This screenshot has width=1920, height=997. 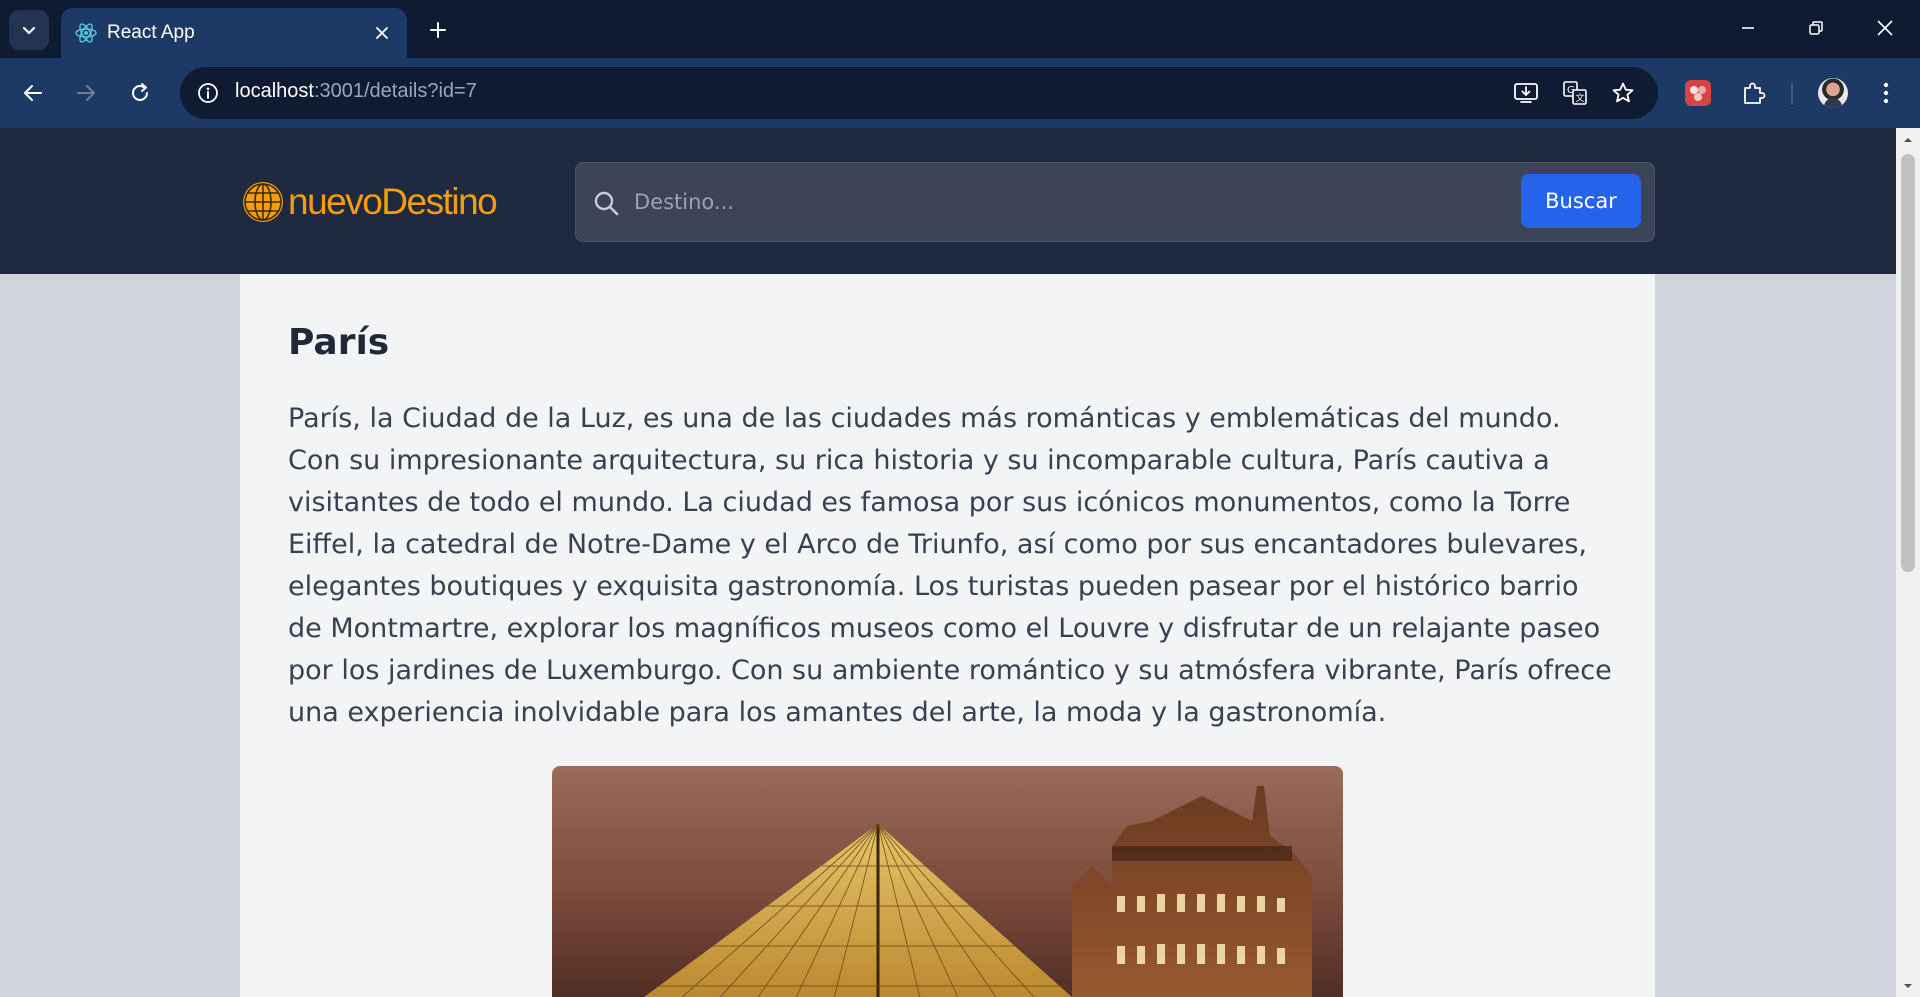 What do you see at coordinates (151, 32) in the screenshot?
I see `tab-title: React App` at bounding box center [151, 32].